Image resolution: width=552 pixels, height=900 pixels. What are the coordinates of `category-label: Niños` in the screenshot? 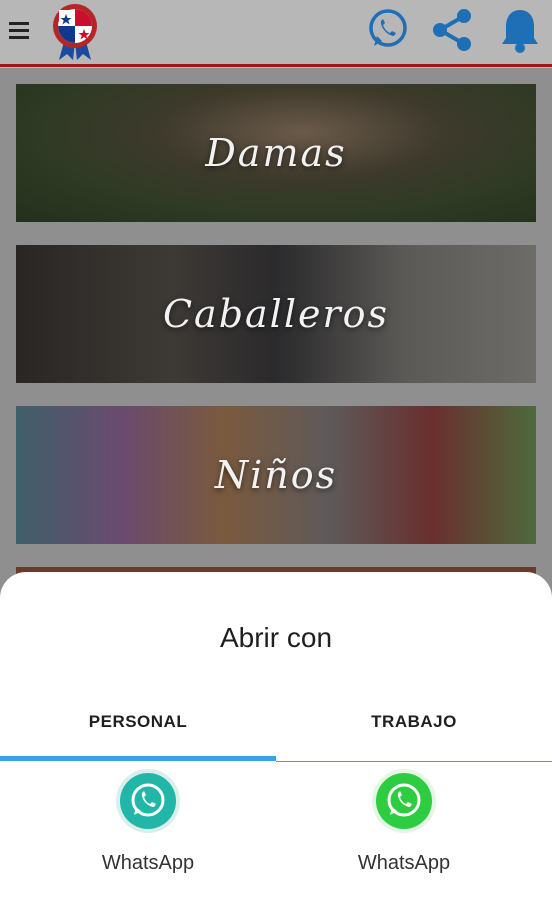 It's located at (276, 475).